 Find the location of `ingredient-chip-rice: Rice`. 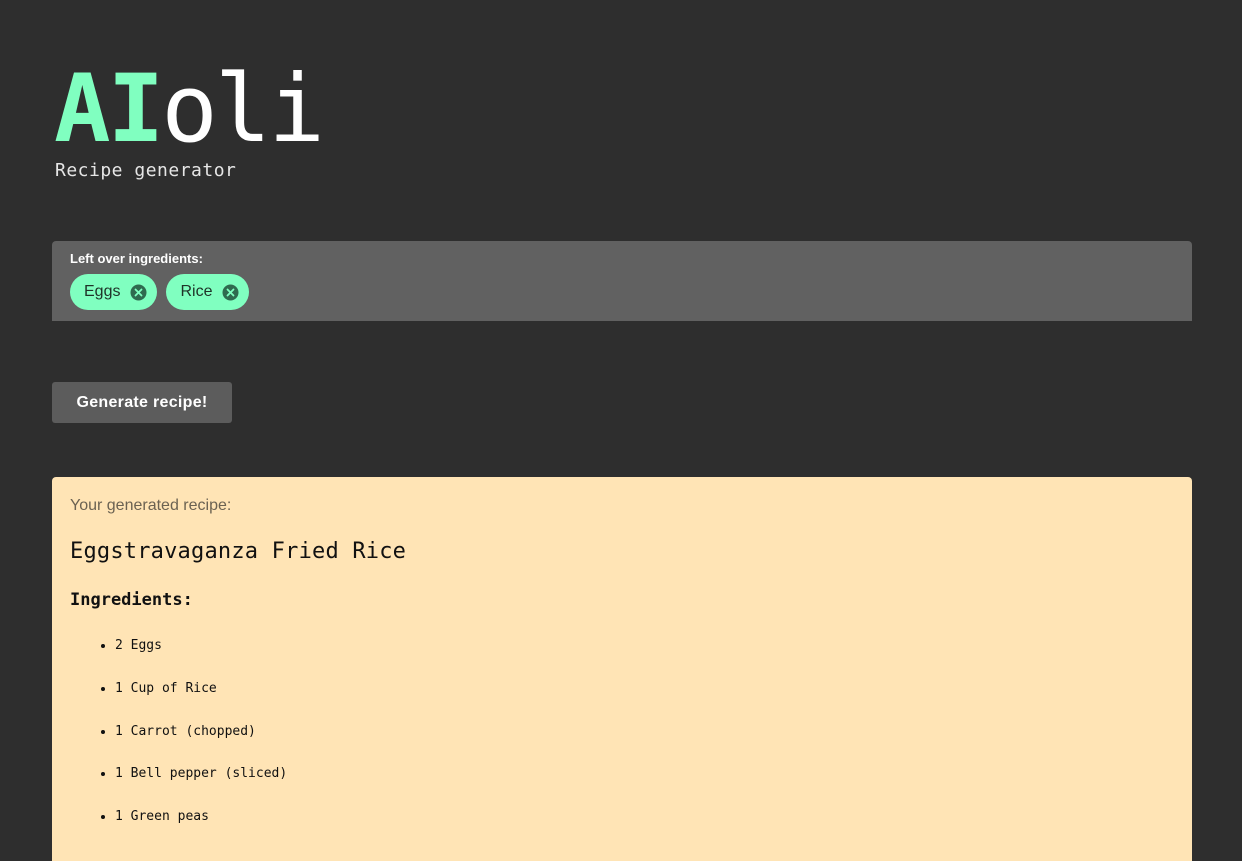

ingredient-chip-rice: Rice is located at coordinates (208, 292).